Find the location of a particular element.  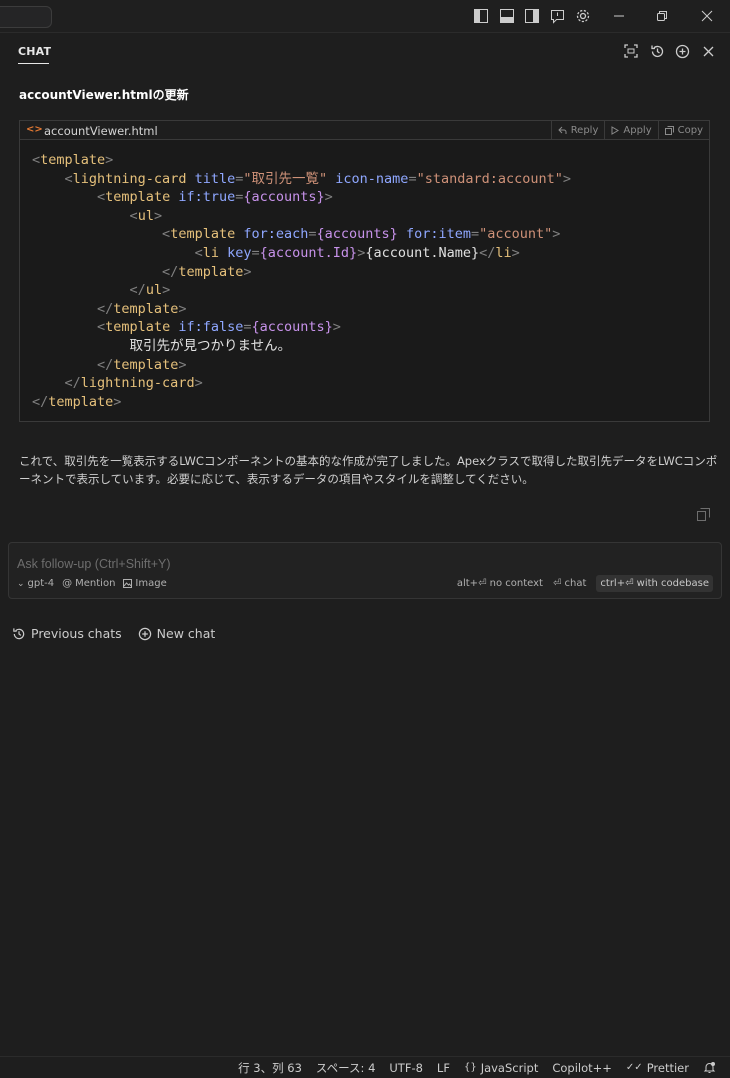

no-context-button: alt+⏎ no context is located at coordinates (500, 583).